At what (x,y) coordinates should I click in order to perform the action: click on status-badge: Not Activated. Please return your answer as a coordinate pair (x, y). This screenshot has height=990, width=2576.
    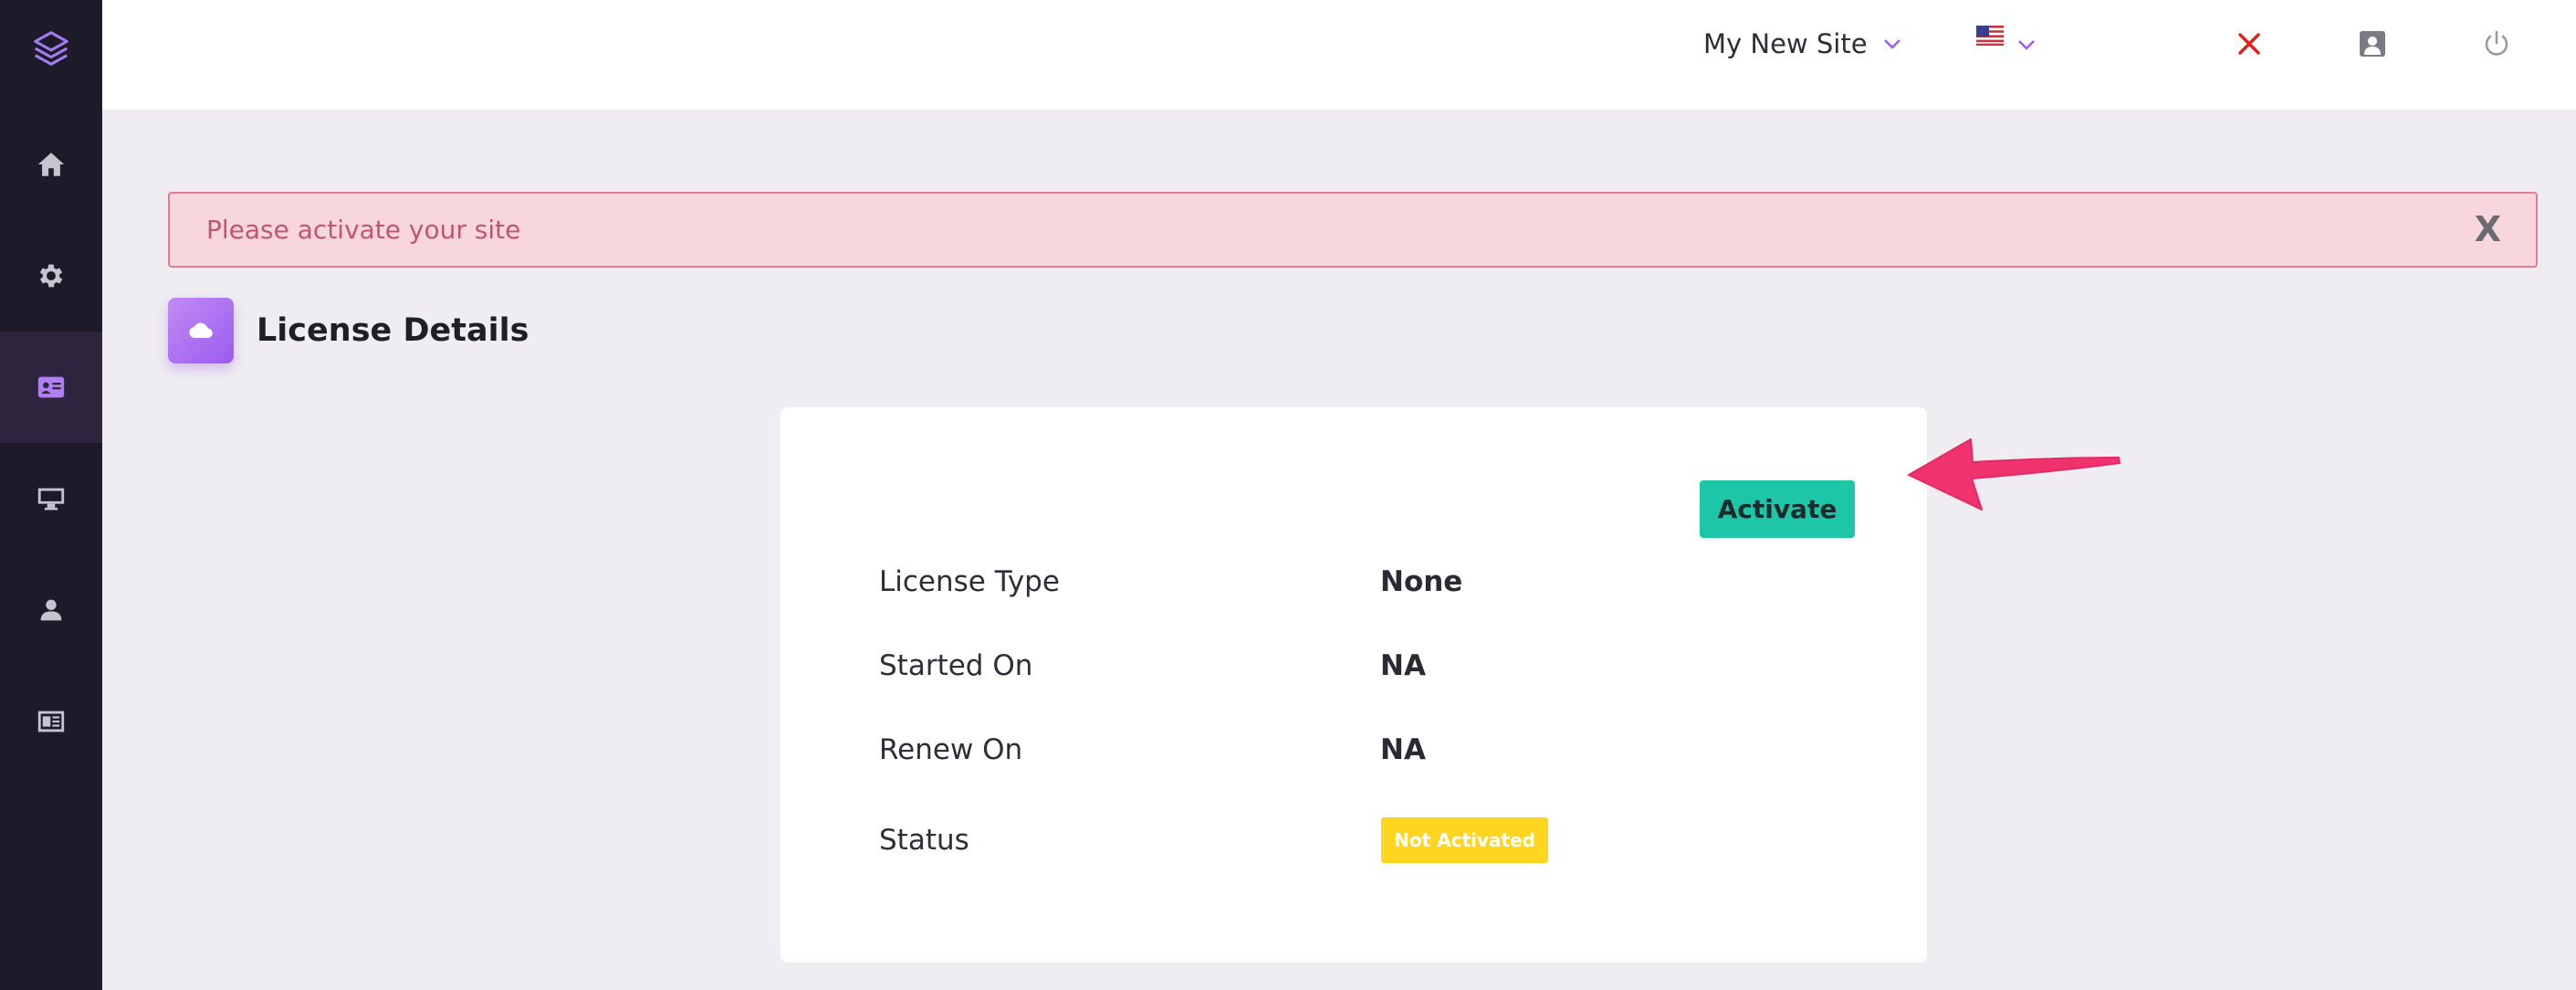
    Looking at the image, I should click on (1464, 840).